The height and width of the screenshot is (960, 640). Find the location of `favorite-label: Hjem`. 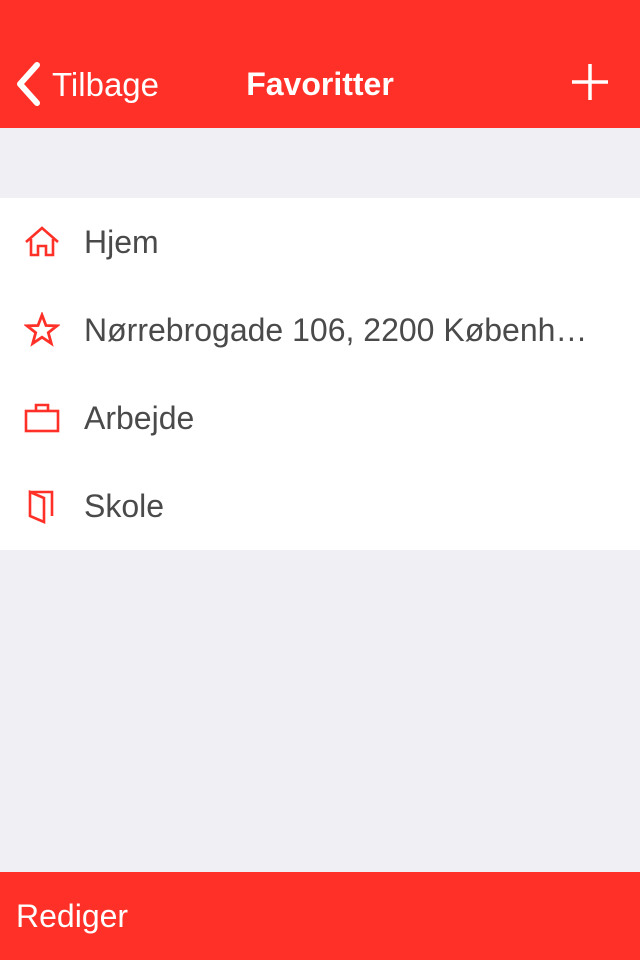

favorite-label: Hjem is located at coordinates (121, 242).